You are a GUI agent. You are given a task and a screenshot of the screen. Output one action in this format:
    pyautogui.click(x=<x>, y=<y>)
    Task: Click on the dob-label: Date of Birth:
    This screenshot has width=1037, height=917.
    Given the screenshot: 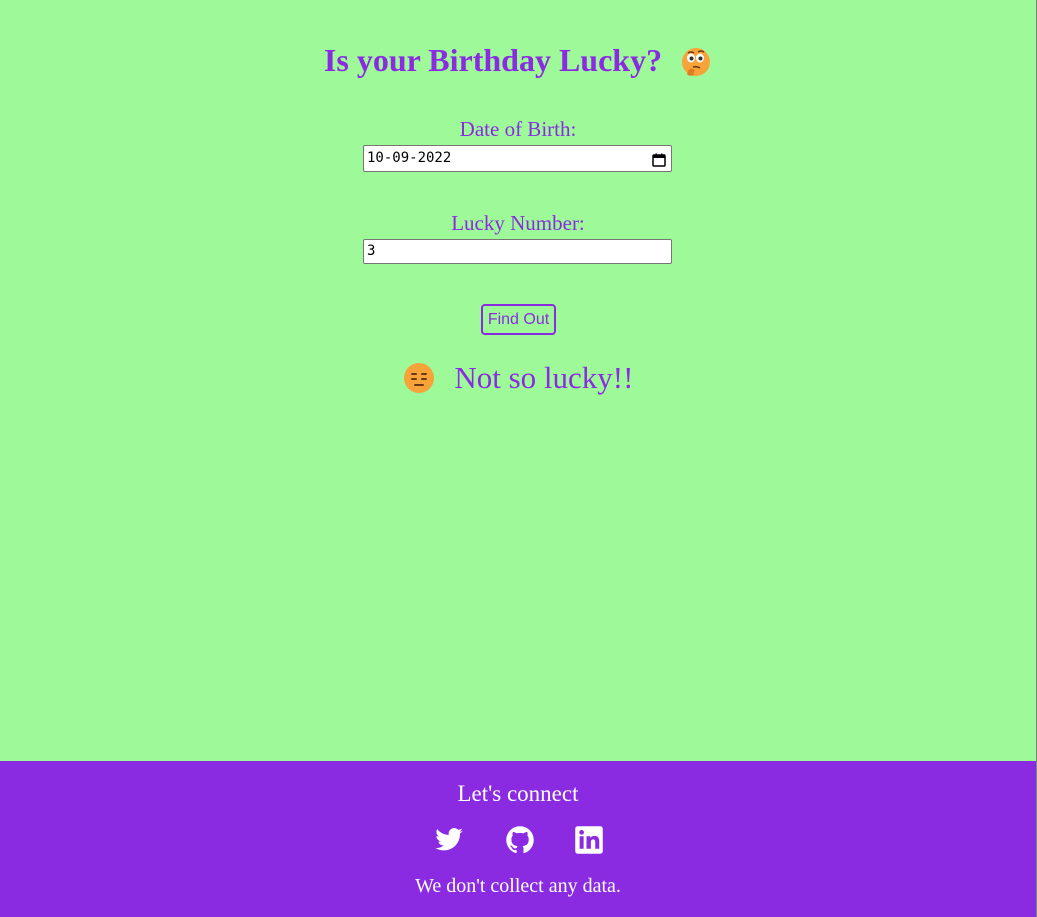 What is the action you would take?
    pyautogui.click(x=518, y=129)
    